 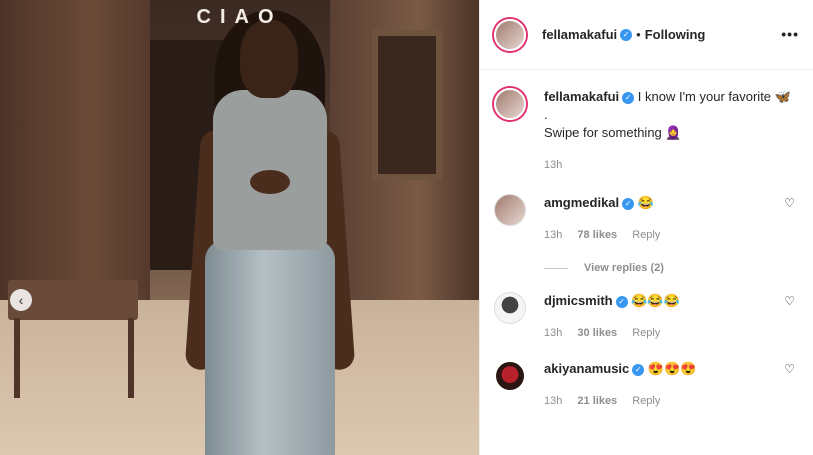 I want to click on comment: akiyanamusic ✓ 😍😍😍 13h 21 likes Reply ♡, so click(x=646, y=385).